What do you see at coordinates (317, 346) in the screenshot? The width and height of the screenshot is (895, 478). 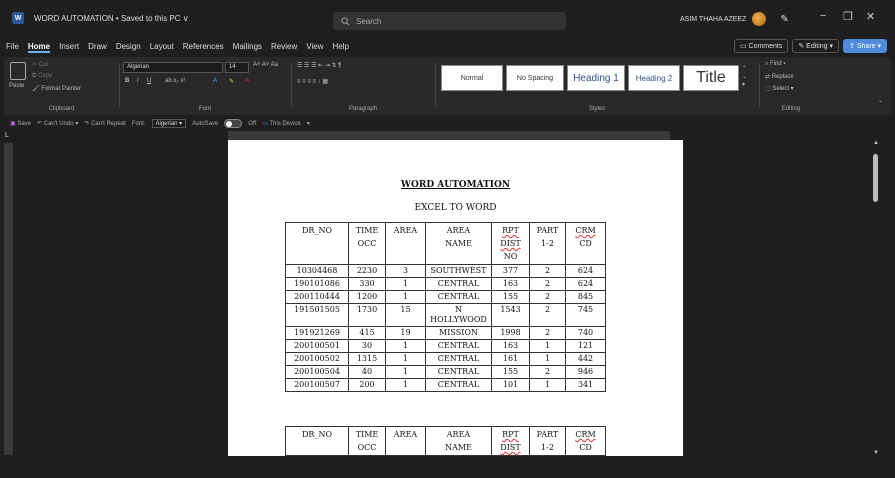 I see `table-cell: 200100501` at bounding box center [317, 346].